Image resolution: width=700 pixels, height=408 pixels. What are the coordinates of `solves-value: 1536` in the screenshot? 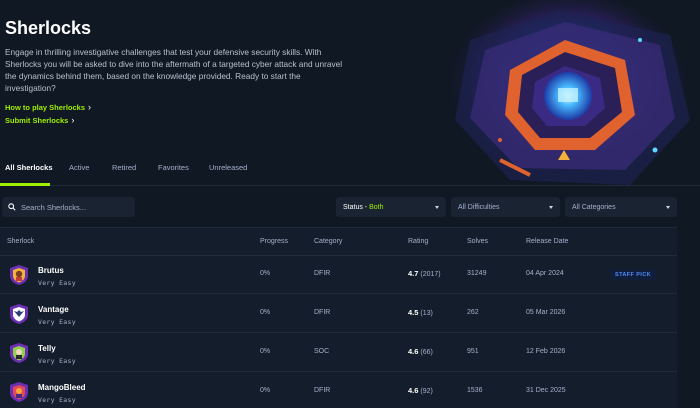 It's located at (475, 390).